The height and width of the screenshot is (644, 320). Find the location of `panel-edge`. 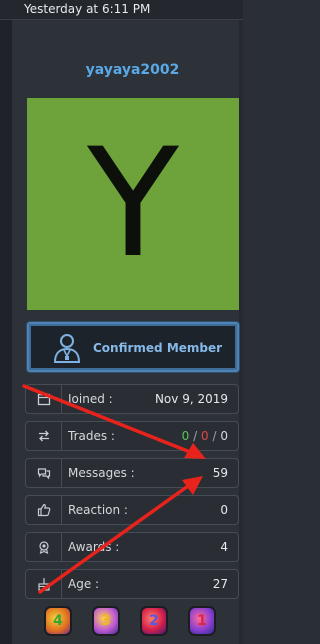

panel-edge is located at coordinates (241, 332).